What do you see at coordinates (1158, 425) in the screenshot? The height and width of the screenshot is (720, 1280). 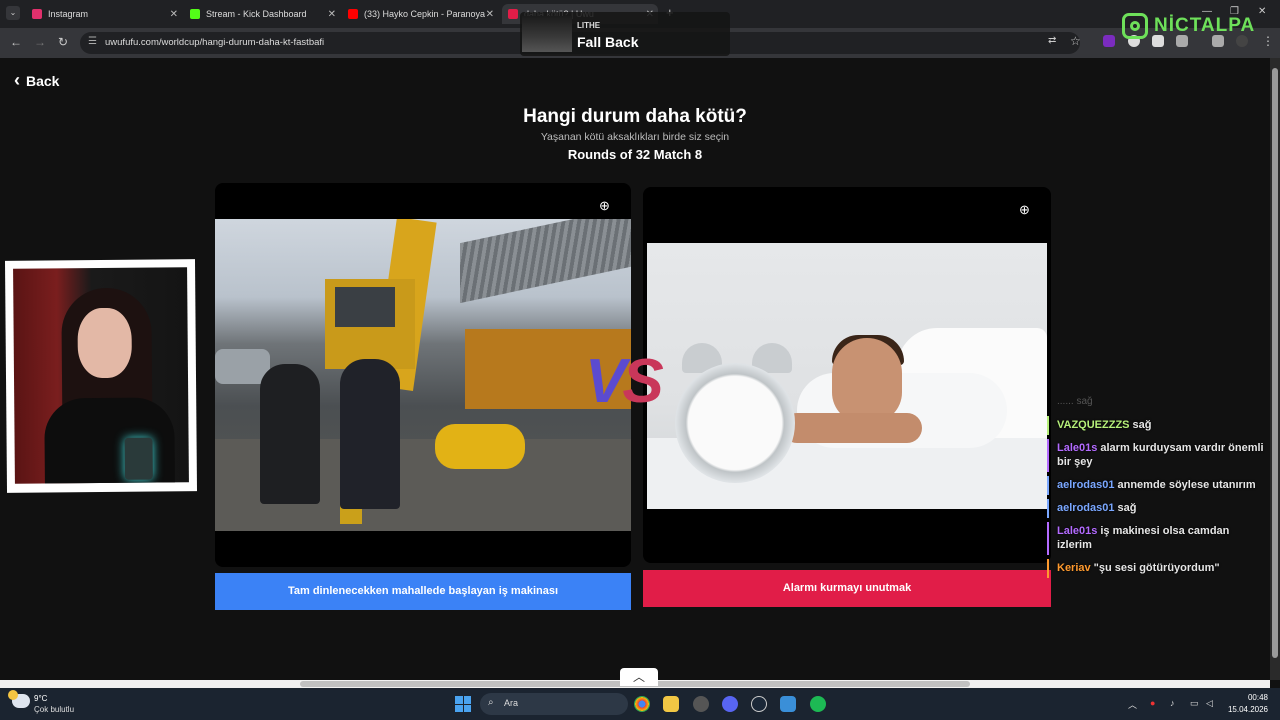 I see `chat-message: VAZQUEZZZS sağ` at bounding box center [1158, 425].